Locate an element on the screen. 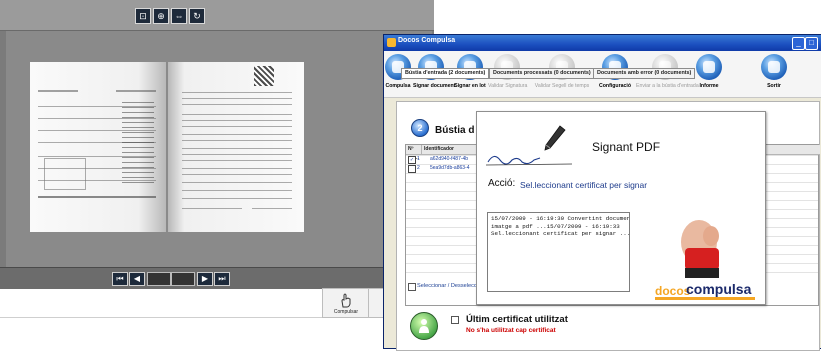 The width and height of the screenshot is (821, 351). row-identifier: 5ea9d7db-a863-4 is located at coordinates (450, 168).